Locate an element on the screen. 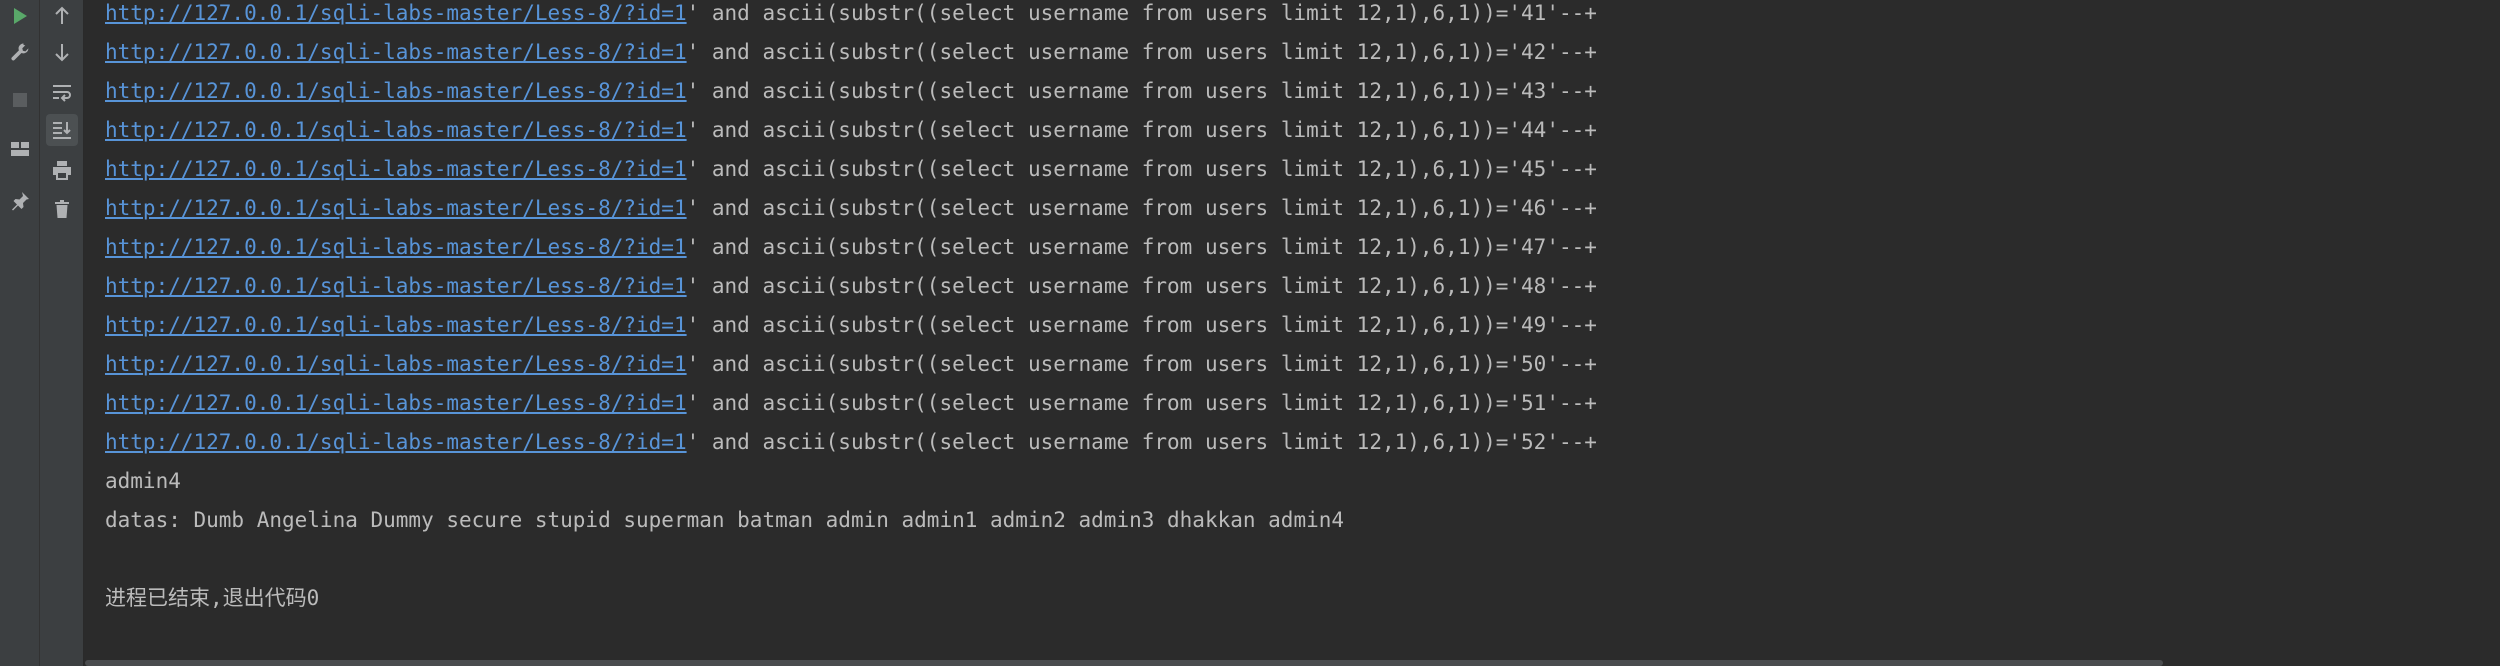 This screenshot has height=666, width=2500. rerun-button is located at coordinates (20, 16).